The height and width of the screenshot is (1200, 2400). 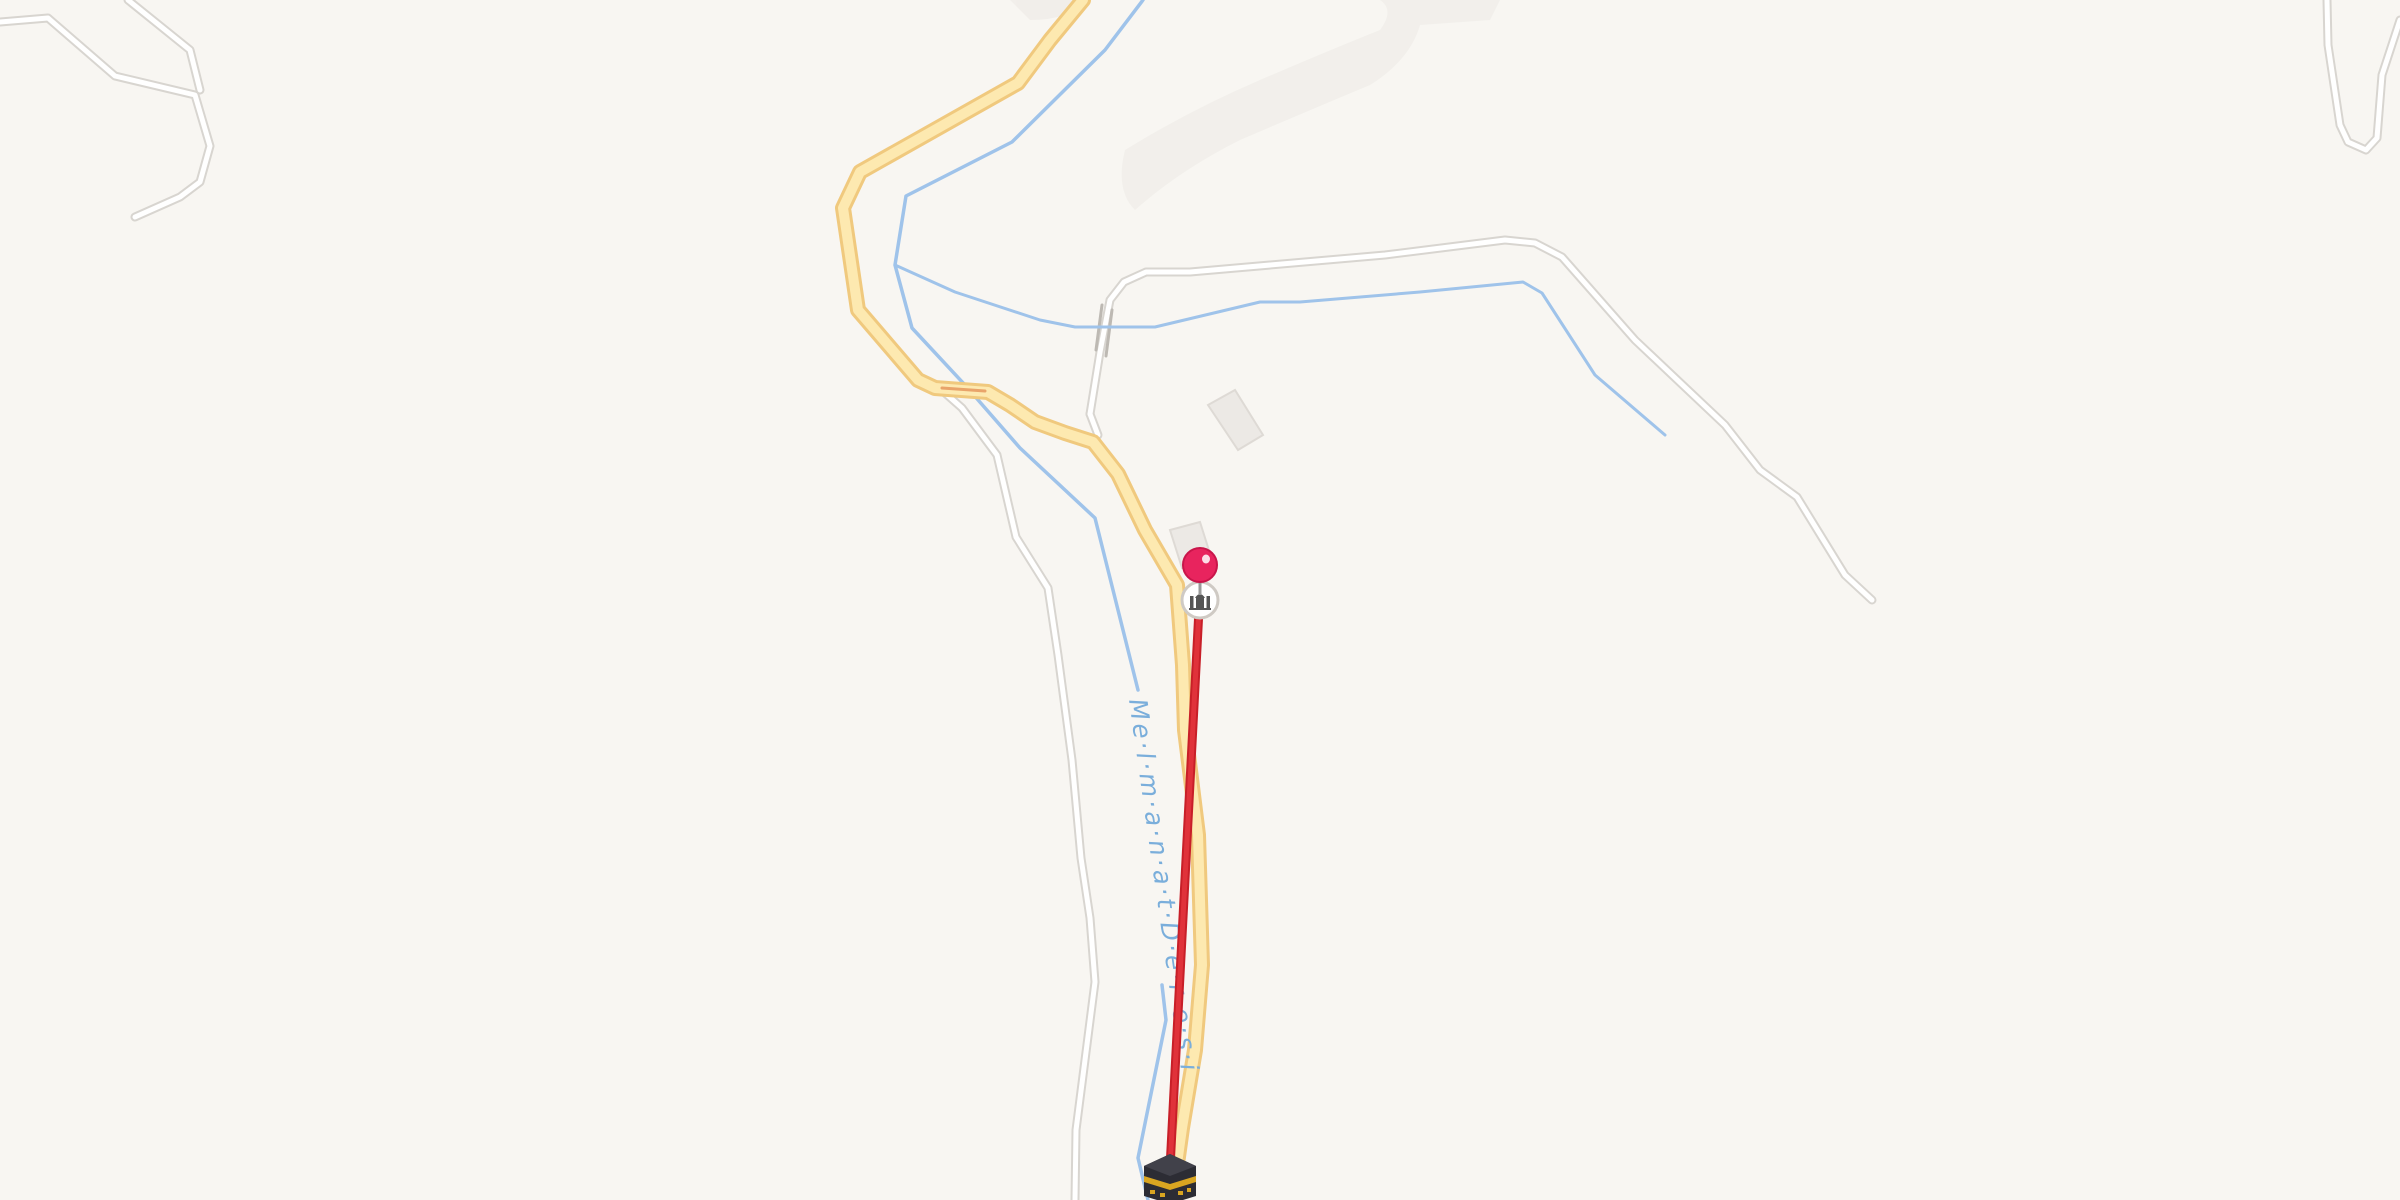 What do you see at coordinates (1255, 105) in the screenshot?
I see `terrain-shading` at bounding box center [1255, 105].